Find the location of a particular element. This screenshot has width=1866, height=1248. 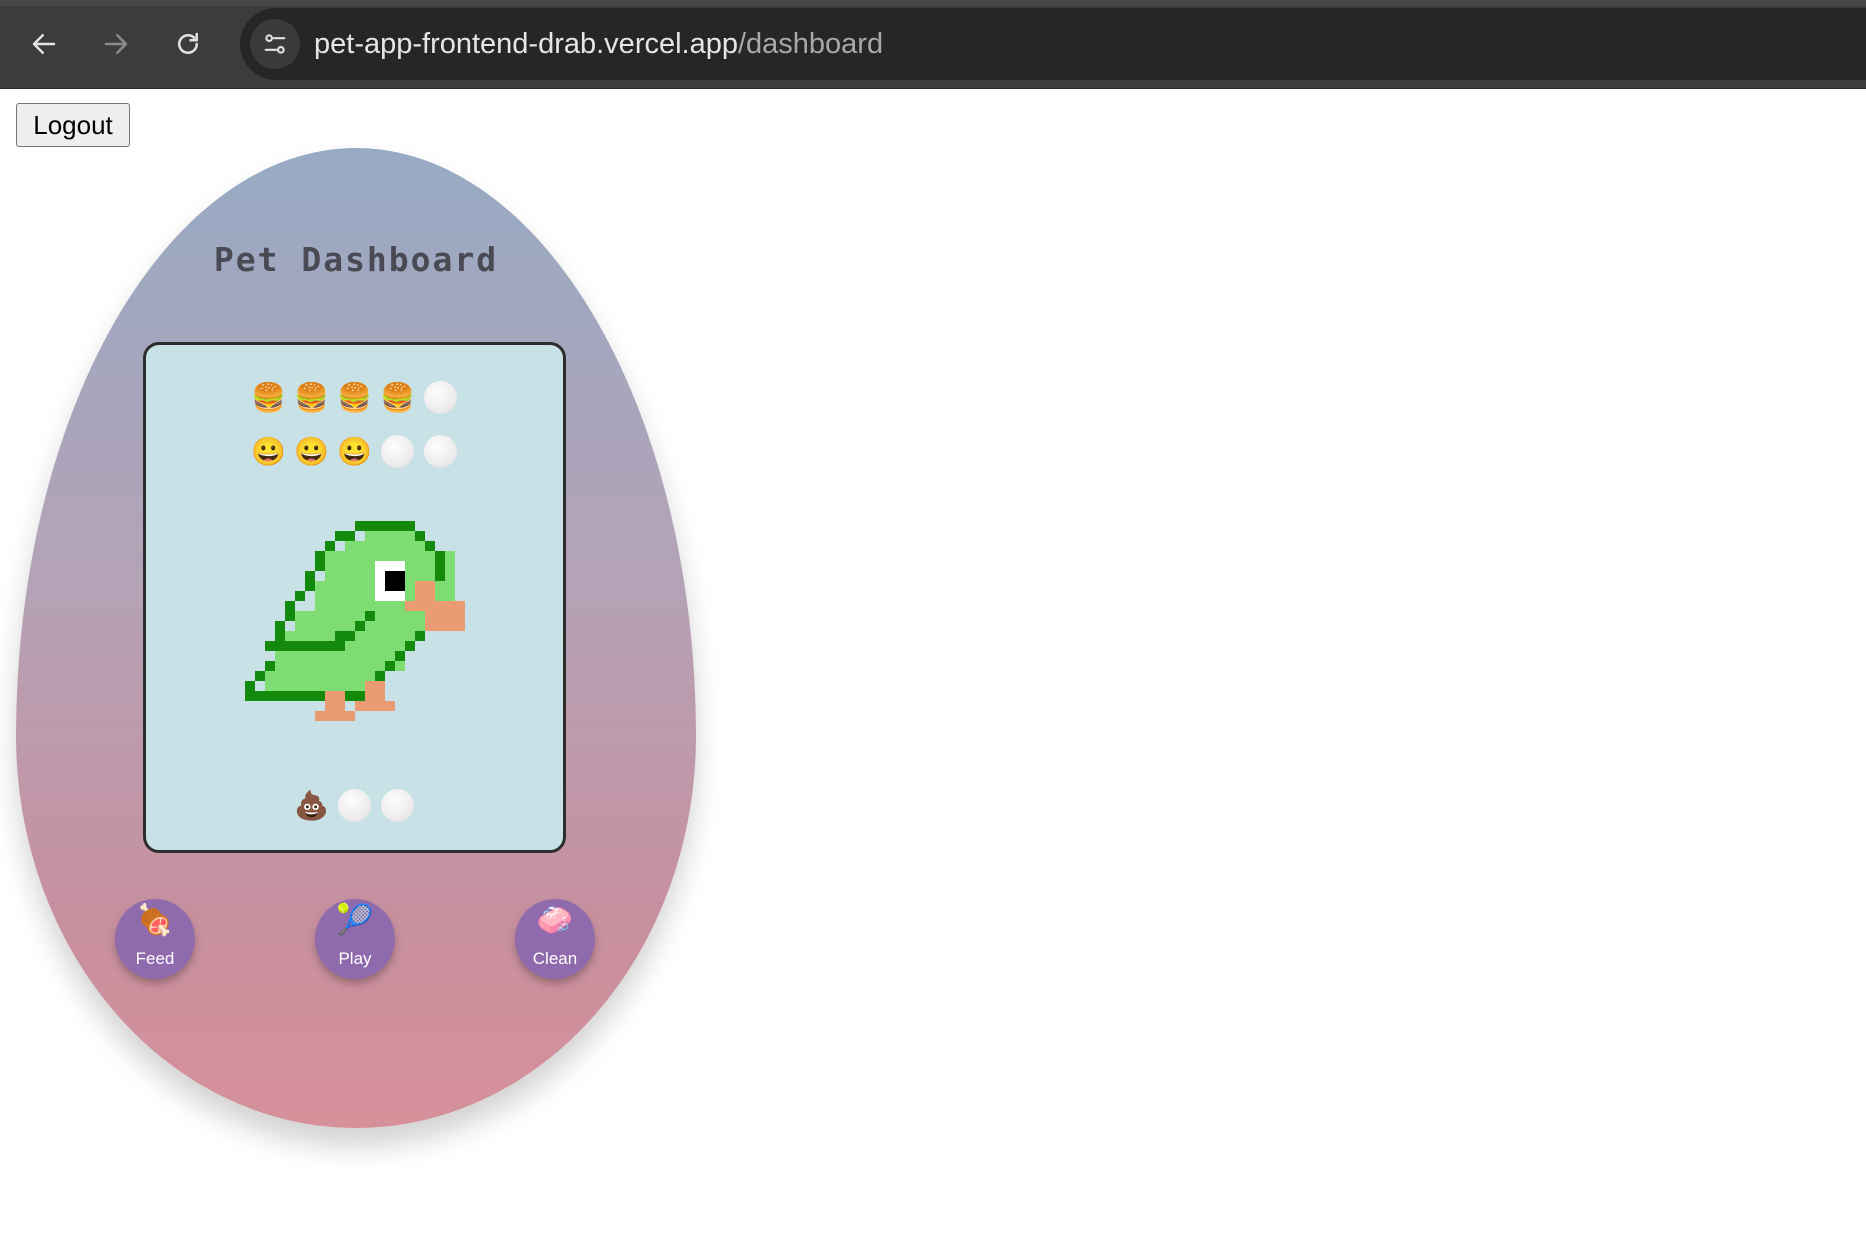

forward-button is located at coordinates (116, 44).